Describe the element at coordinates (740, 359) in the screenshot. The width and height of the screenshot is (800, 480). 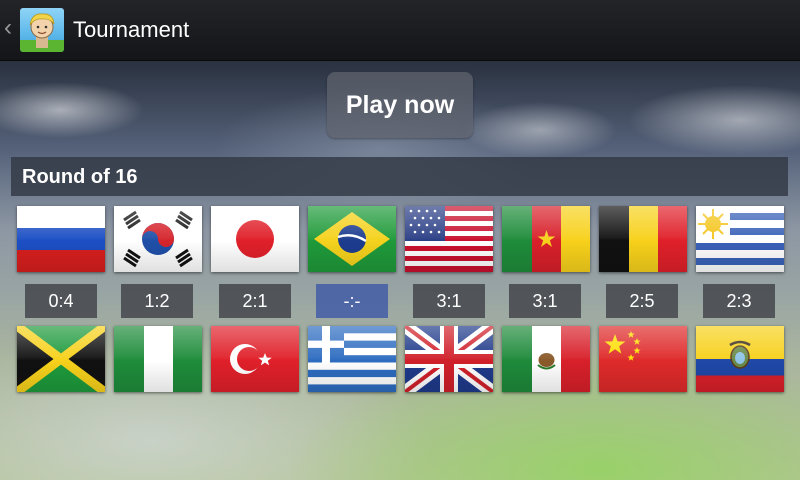
I see `flag-ecuador` at that location.